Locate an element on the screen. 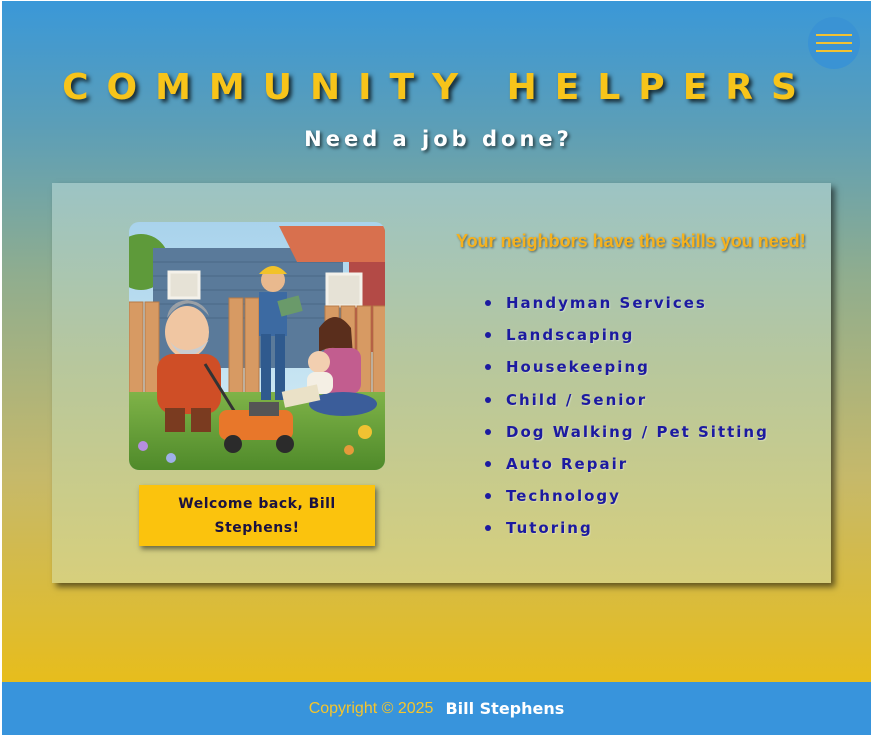  site-footer: Copyright © 2025 Bill Stephens is located at coordinates (436, 708).